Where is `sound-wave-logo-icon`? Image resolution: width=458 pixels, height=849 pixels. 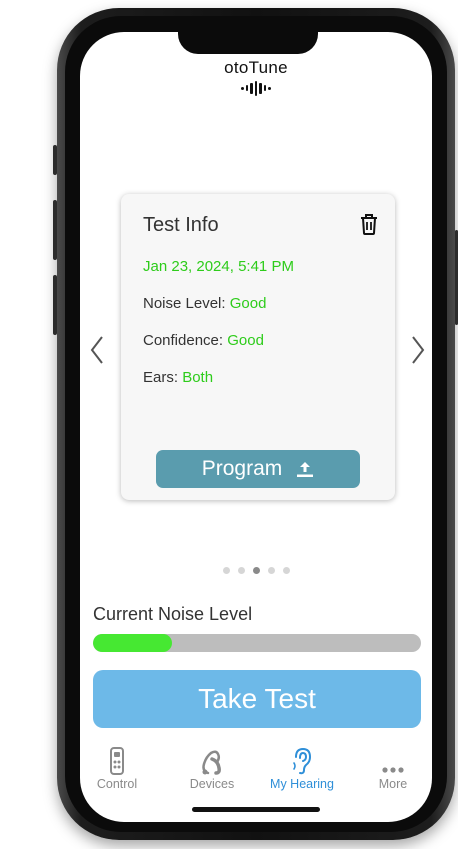 sound-wave-logo-icon is located at coordinates (256, 88).